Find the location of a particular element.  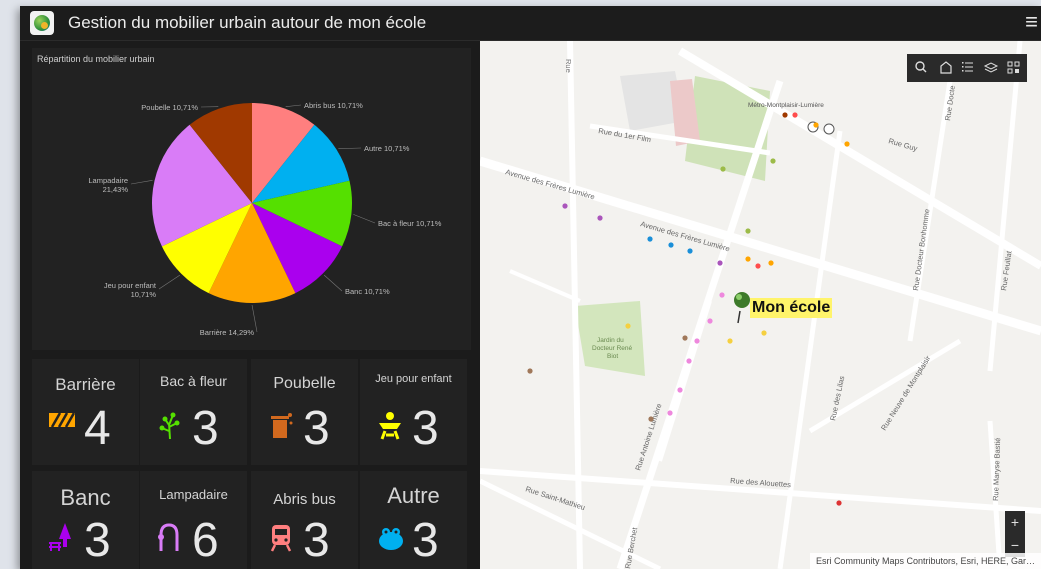

counter-value: 6 is located at coordinates (205, 540).